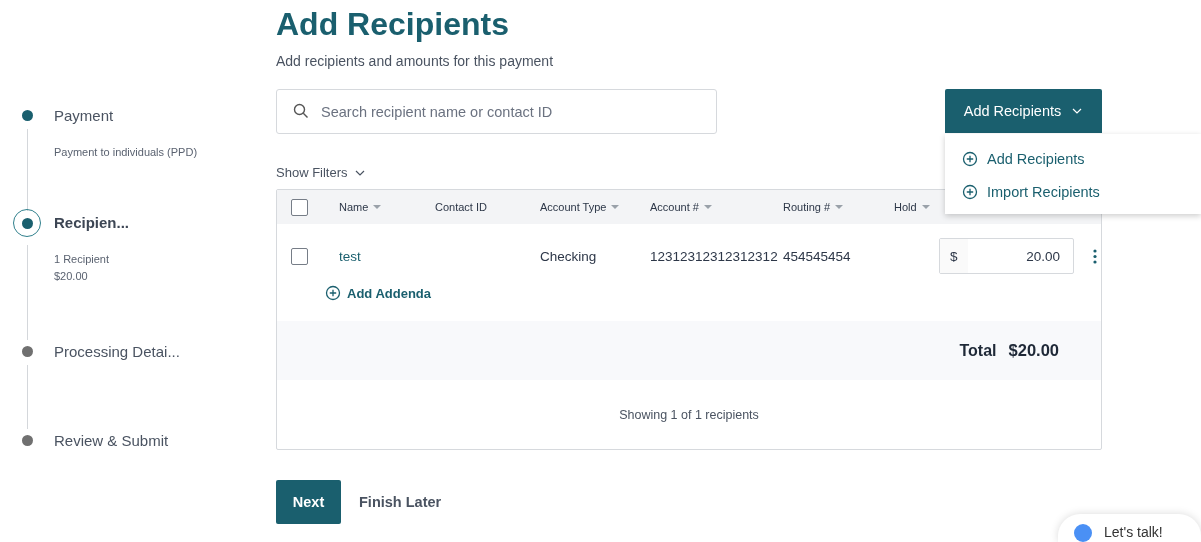 This screenshot has height=542, width=1201. What do you see at coordinates (461, 207) in the screenshot?
I see `column-header: Contact ID` at bounding box center [461, 207].